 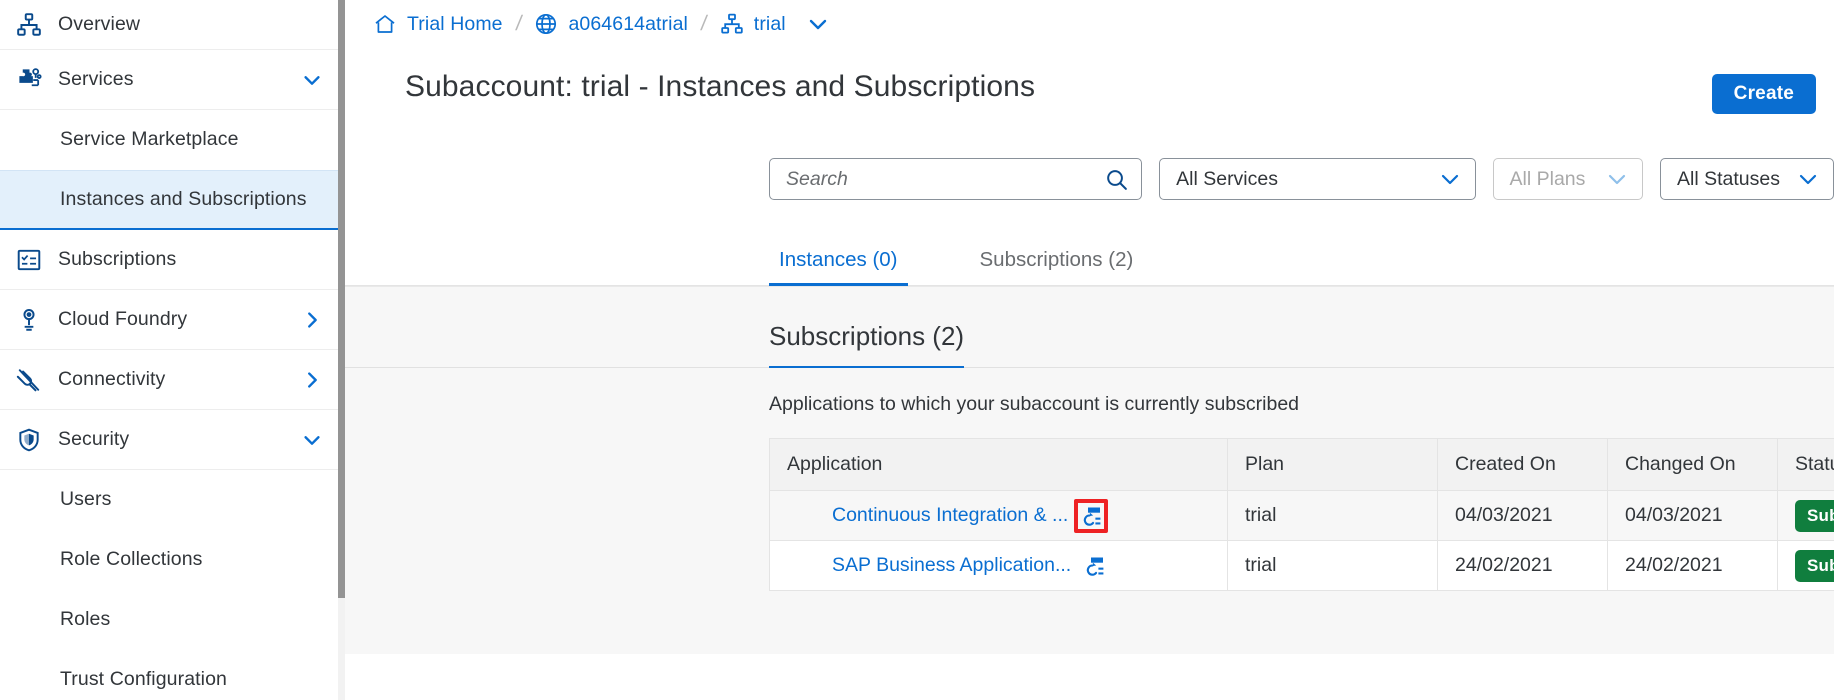 I want to click on sidebar-item-label: Security, so click(x=94, y=438).